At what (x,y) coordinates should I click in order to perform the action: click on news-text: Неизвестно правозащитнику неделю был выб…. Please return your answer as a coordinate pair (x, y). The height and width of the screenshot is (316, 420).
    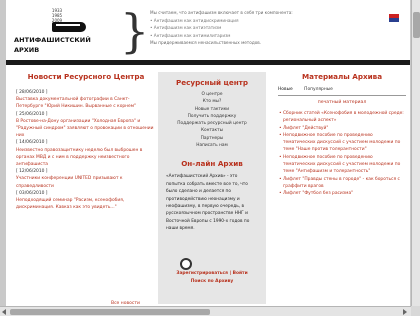
    Looking at the image, I should click on (86, 158).